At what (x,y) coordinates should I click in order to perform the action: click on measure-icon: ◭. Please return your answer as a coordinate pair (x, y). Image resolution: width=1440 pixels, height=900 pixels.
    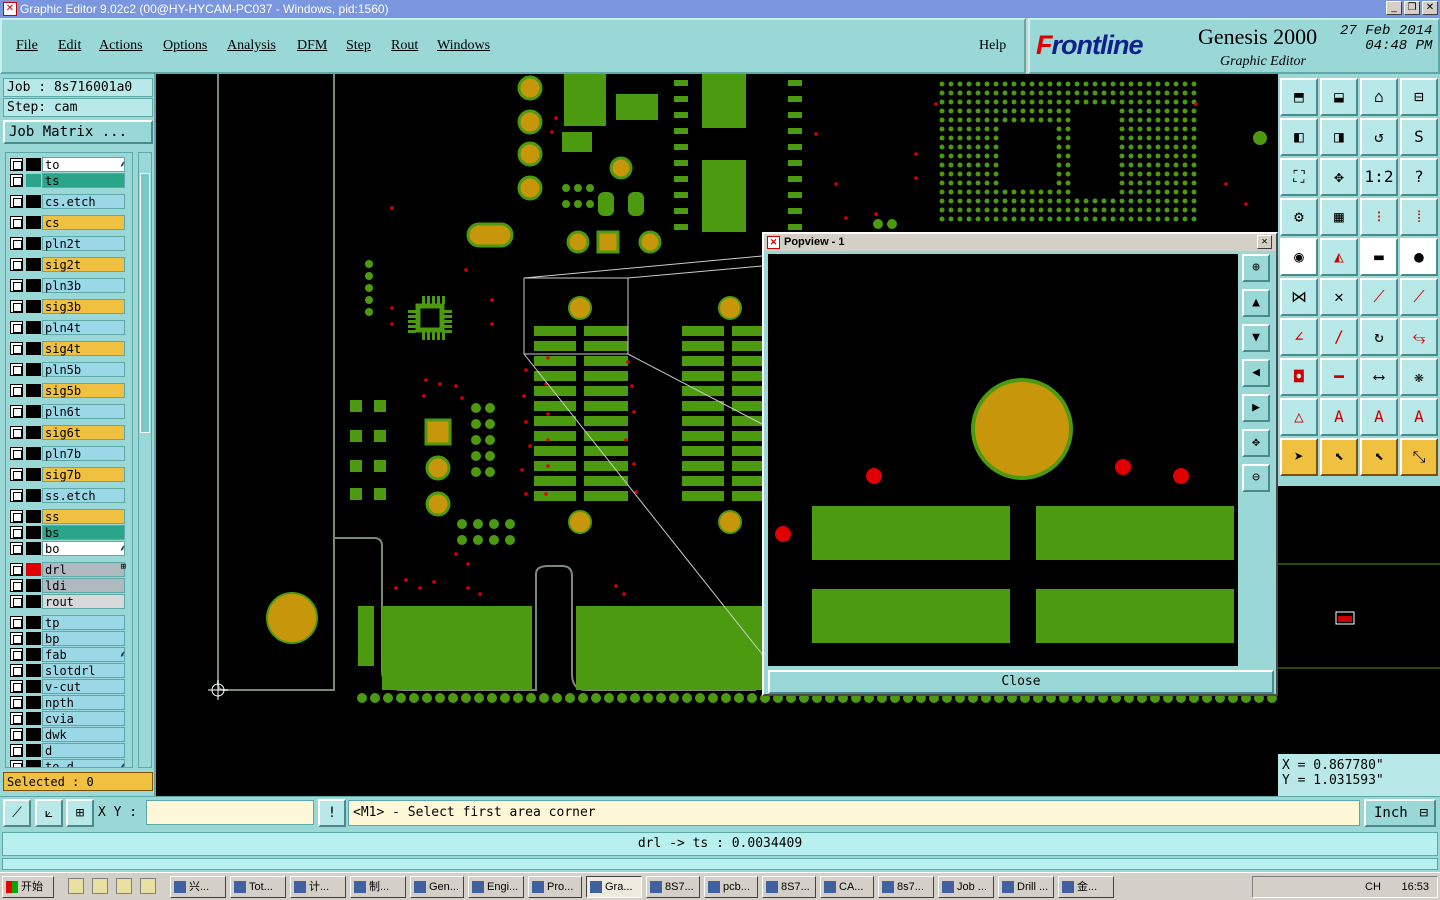
    Looking at the image, I should click on (1339, 257).